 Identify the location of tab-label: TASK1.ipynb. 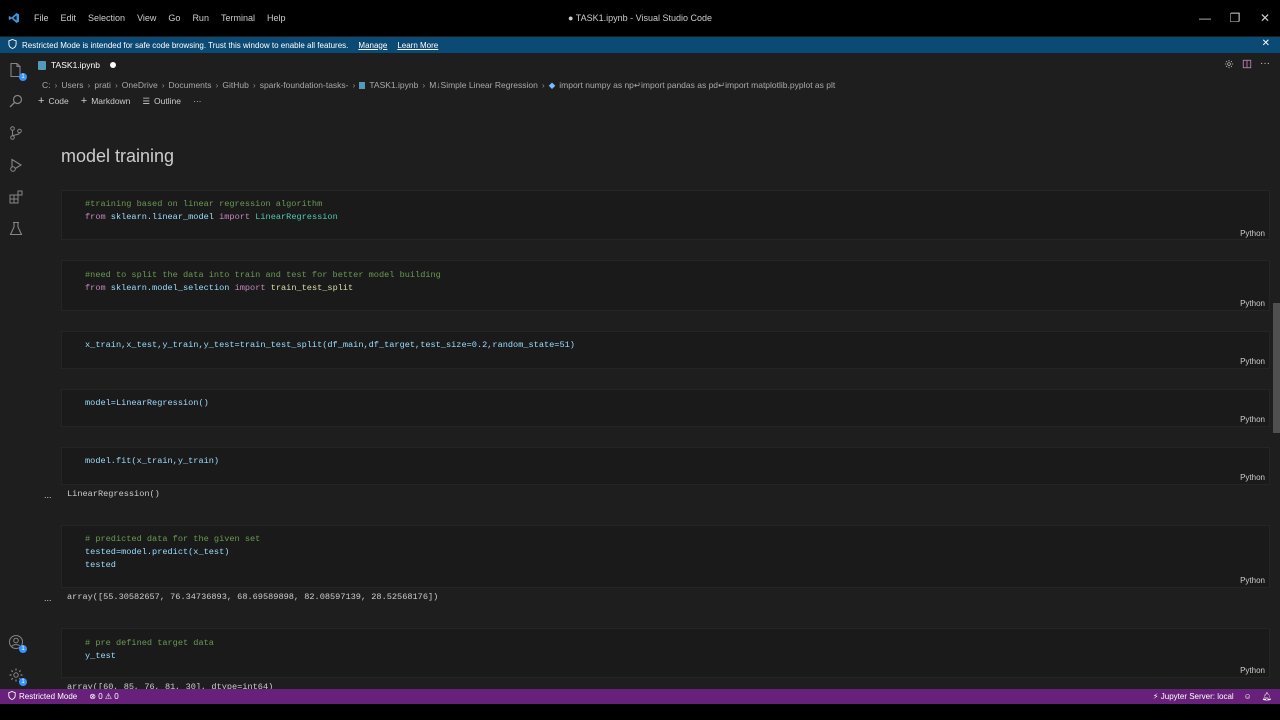
(75, 65).